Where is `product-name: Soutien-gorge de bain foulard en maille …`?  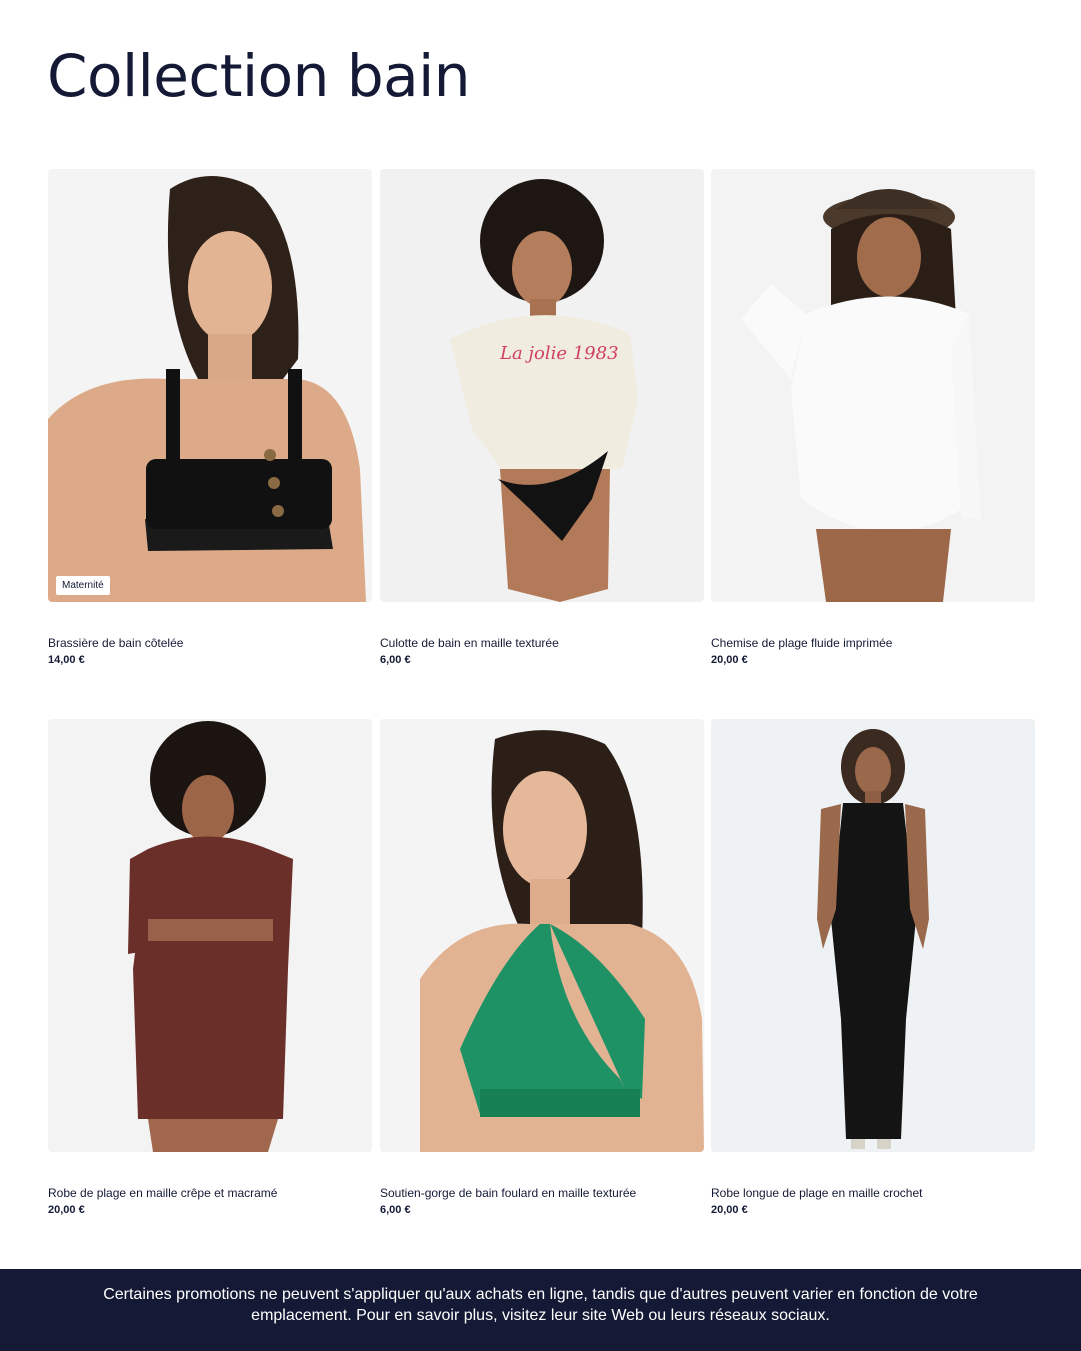 product-name: Soutien-gorge de bain foulard en maille … is located at coordinates (508, 1193).